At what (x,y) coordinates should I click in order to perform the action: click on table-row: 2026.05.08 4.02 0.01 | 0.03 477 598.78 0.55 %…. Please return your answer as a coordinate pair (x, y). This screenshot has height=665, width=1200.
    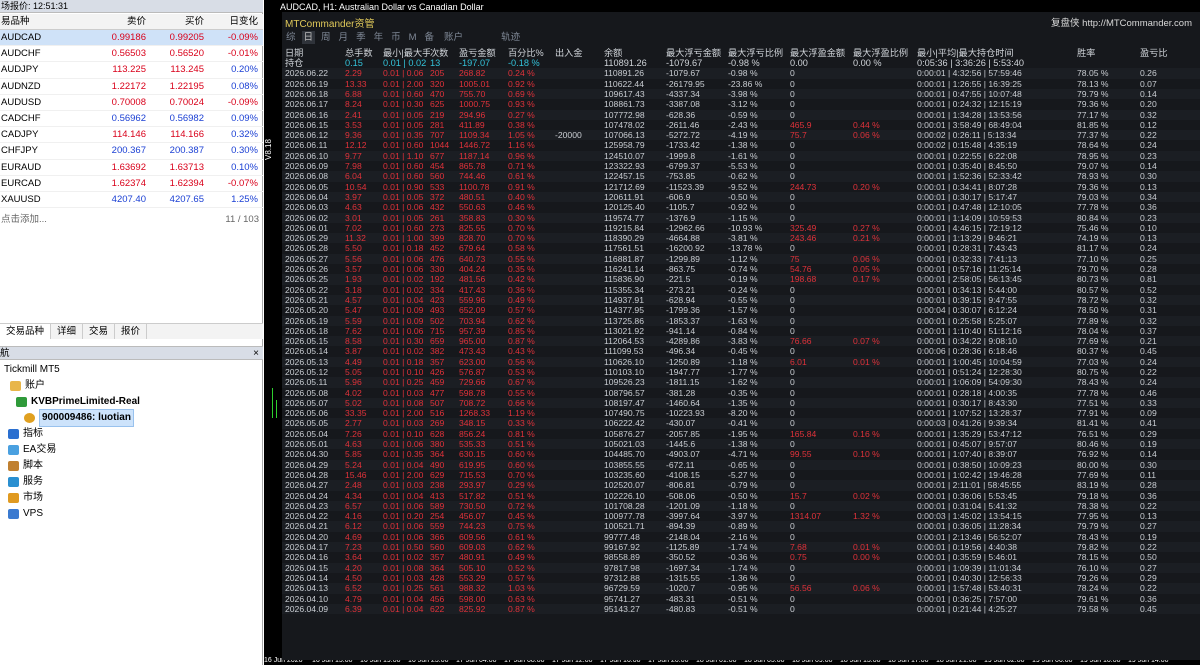
    Looking at the image, I should click on (741, 393).